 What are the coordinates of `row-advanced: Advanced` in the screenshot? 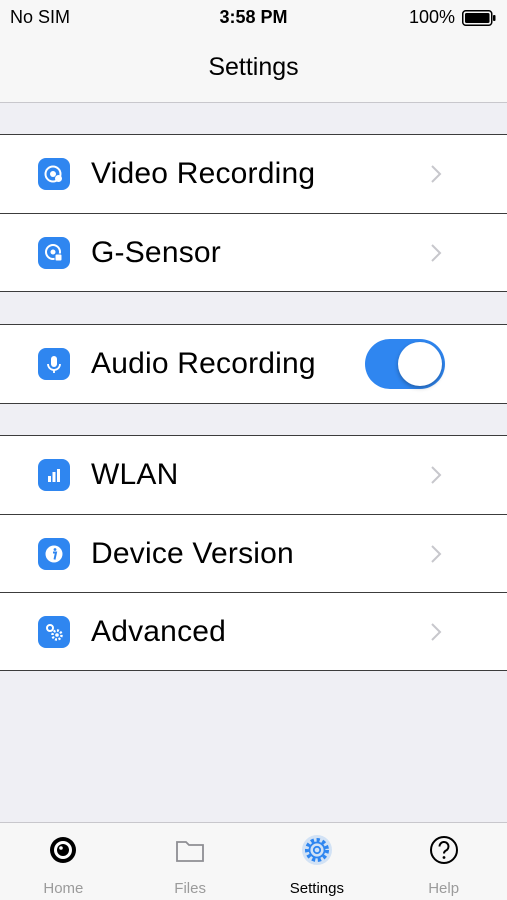 It's located at (253, 631).